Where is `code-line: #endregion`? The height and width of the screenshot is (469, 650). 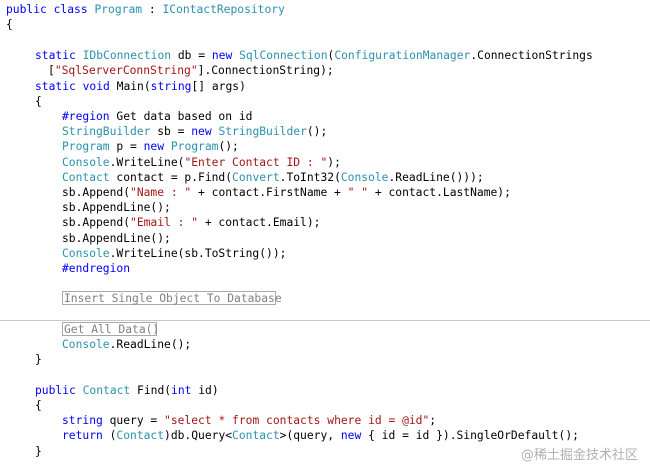
code-line: #endregion is located at coordinates (96, 268).